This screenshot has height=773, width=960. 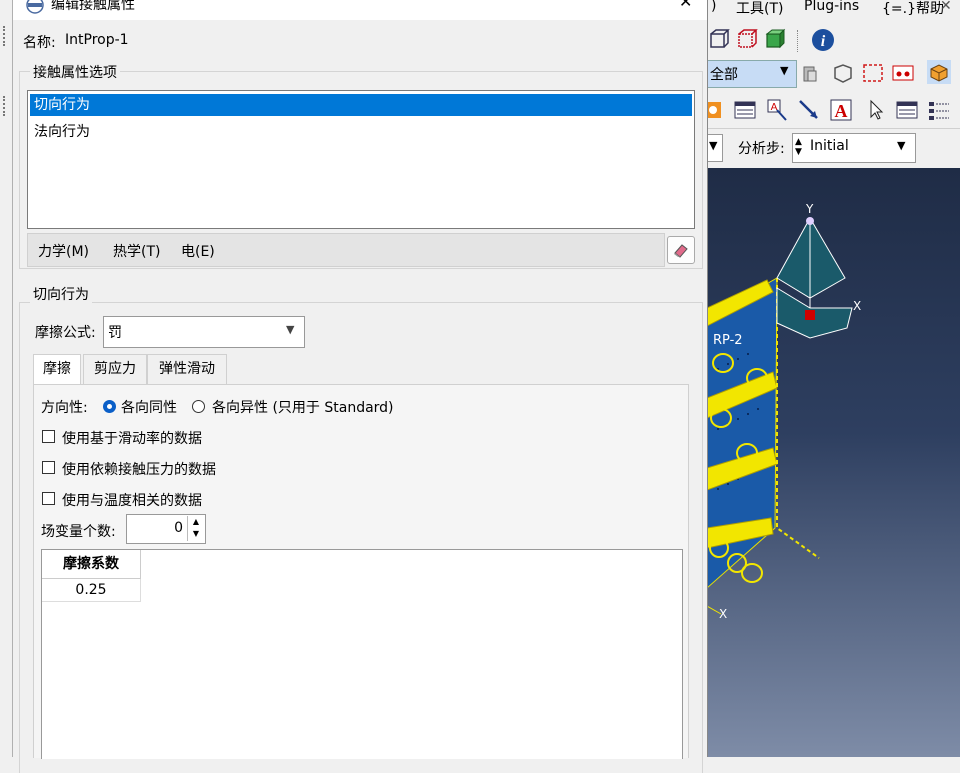 I want to click on svg-text: i, so click(x=823, y=41).